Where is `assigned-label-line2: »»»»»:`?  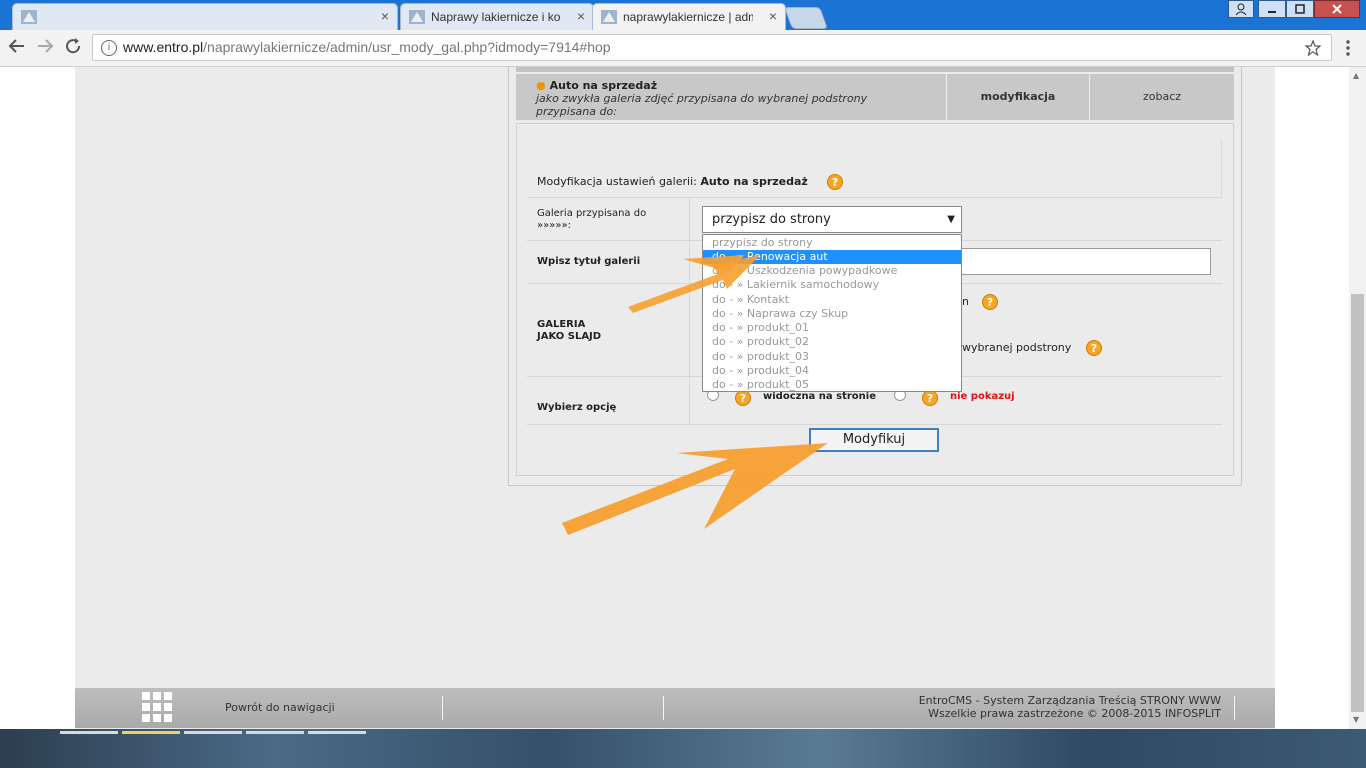 assigned-label-line2: »»»»»: is located at coordinates (554, 225).